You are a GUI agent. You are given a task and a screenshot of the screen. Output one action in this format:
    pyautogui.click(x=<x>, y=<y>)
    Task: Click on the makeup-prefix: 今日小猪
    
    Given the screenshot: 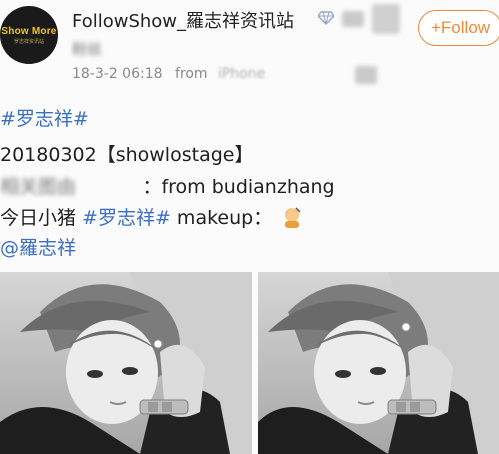 What is the action you would take?
    pyautogui.click(x=41, y=218)
    